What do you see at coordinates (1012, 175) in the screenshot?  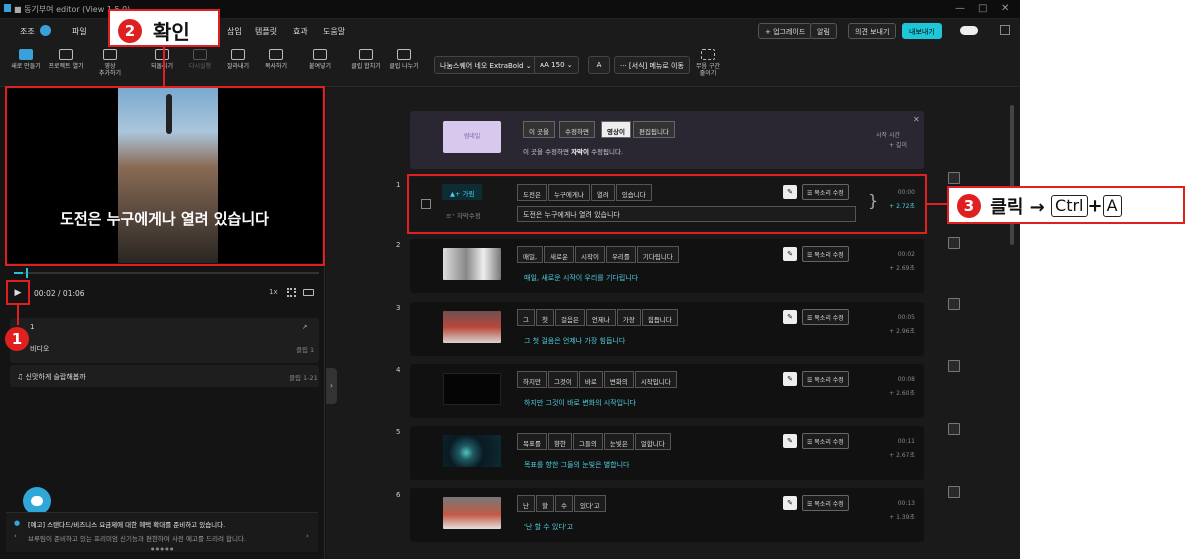 I see `scrollbar` at bounding box center [1012, 175].